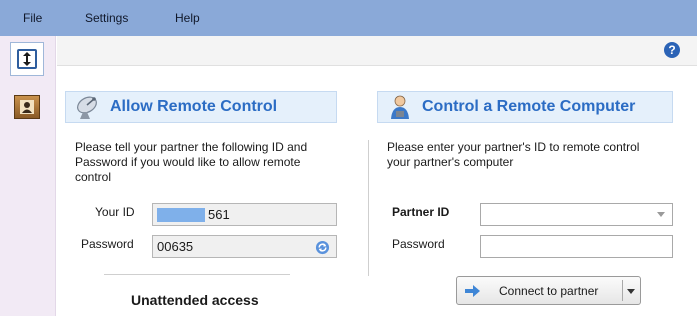  Describe the element at coordinates (672, 50) in the screenshot. I see `question-mark-icon: ?` at that location.